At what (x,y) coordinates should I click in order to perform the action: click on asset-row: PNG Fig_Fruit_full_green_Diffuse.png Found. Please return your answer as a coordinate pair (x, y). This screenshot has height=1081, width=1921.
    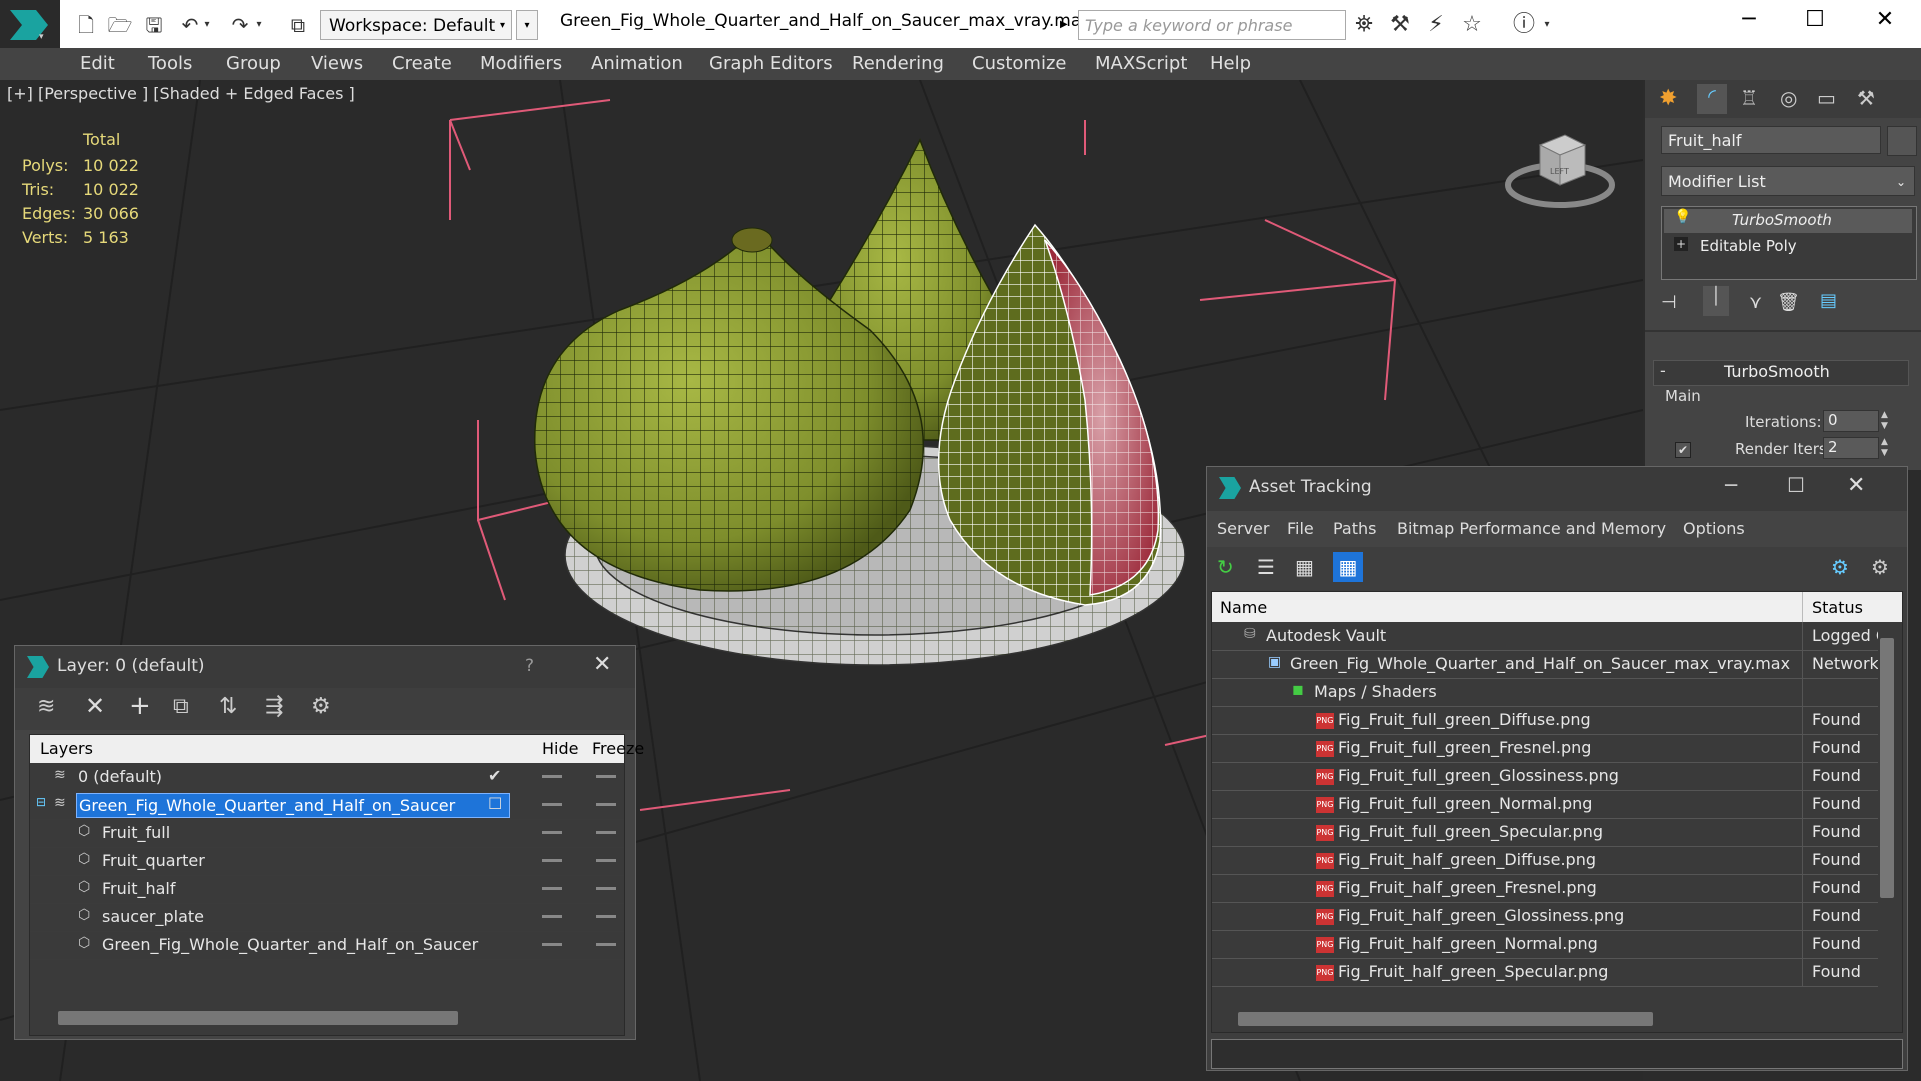
    Looking at the image, I should click on (1545, 720).